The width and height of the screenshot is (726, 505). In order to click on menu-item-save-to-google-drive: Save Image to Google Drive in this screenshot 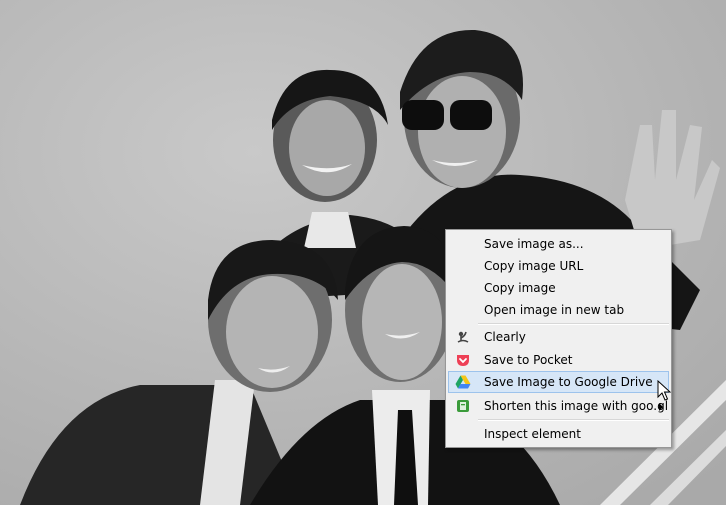, I will do `click(558, 382)`.